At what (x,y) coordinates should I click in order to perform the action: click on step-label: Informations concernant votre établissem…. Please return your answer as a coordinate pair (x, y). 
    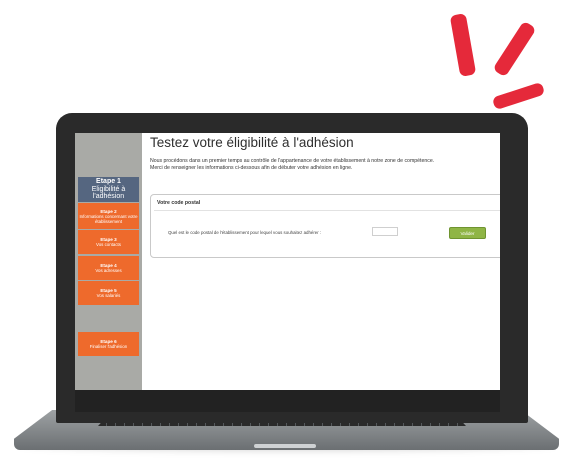
    Looking at the image, I should click on (108, 218).